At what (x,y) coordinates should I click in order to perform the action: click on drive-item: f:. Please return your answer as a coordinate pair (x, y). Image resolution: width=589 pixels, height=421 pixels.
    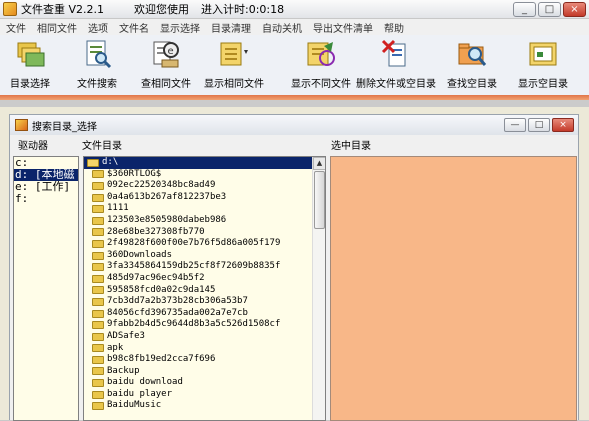
    Looking at the image, I should click on (46, 199).